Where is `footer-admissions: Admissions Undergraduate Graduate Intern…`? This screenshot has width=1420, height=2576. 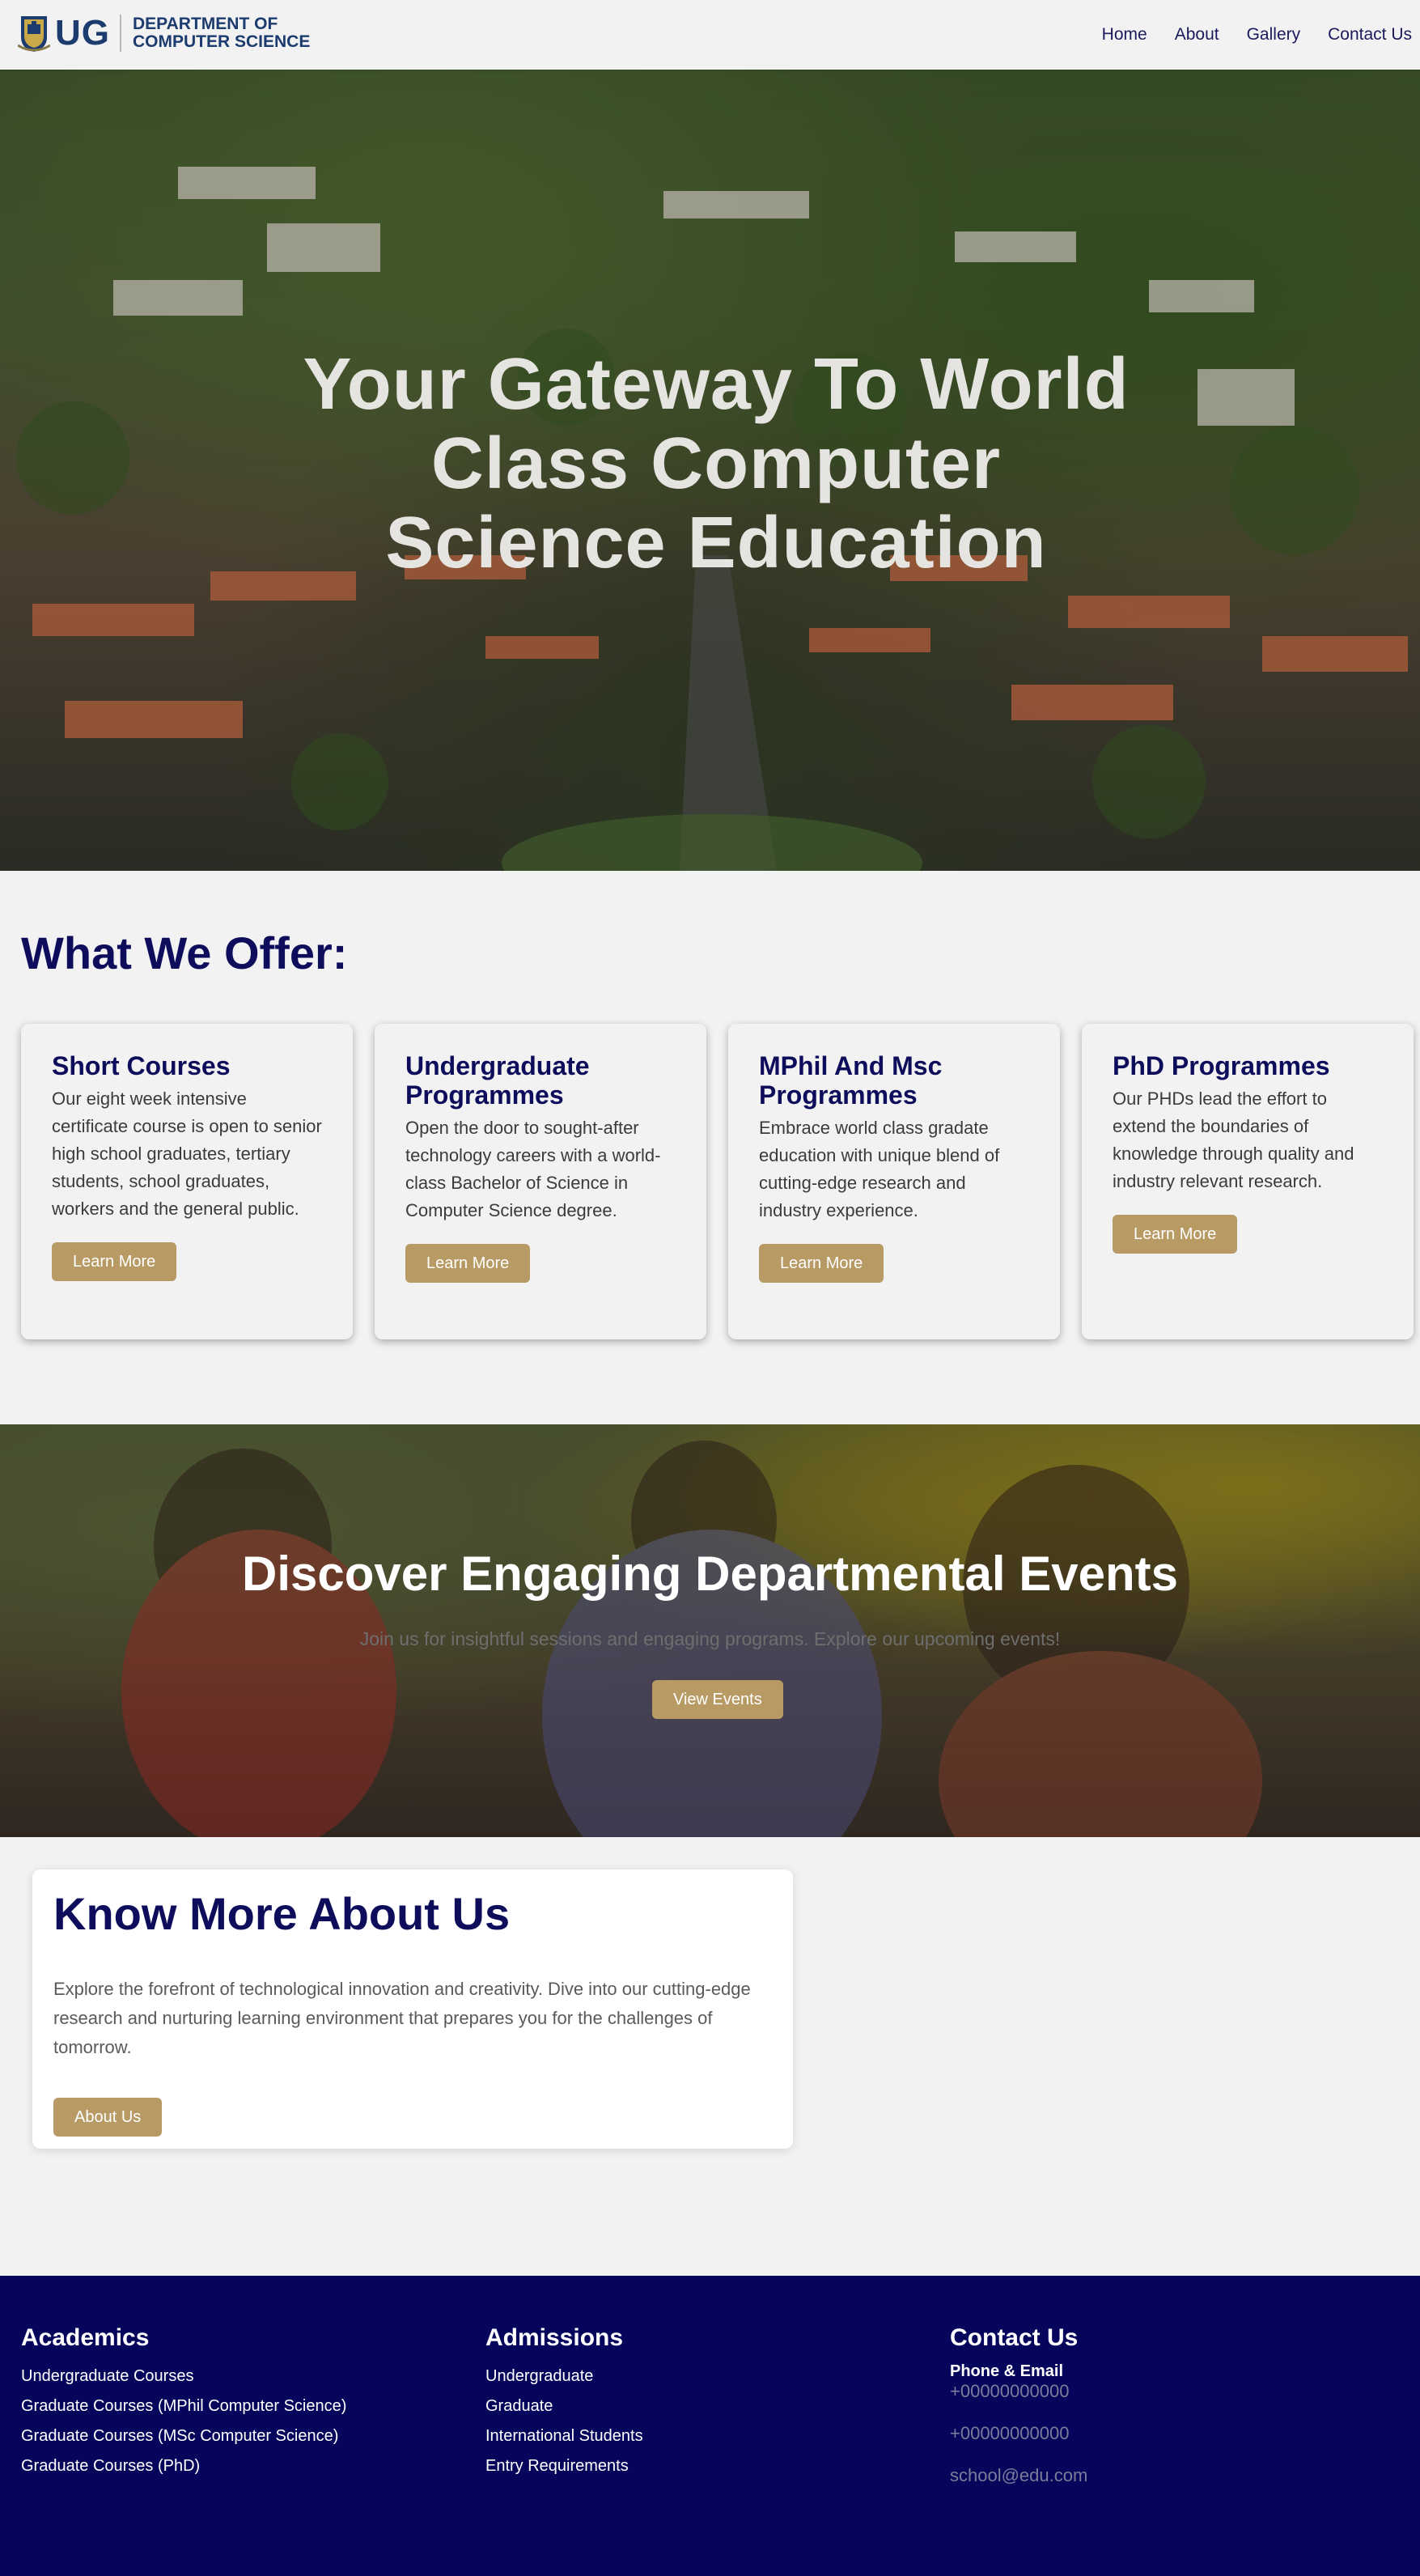
footer-admissions: Admissions Undergraduate Graduate Intern… is located at coordinates (564, 2402).